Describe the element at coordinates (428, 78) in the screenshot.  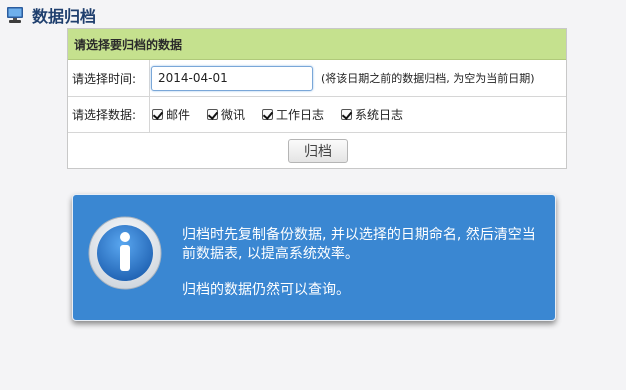
I see `date-hint: (将该日期之前的数据归档, 为空为当前日期)` at that location.